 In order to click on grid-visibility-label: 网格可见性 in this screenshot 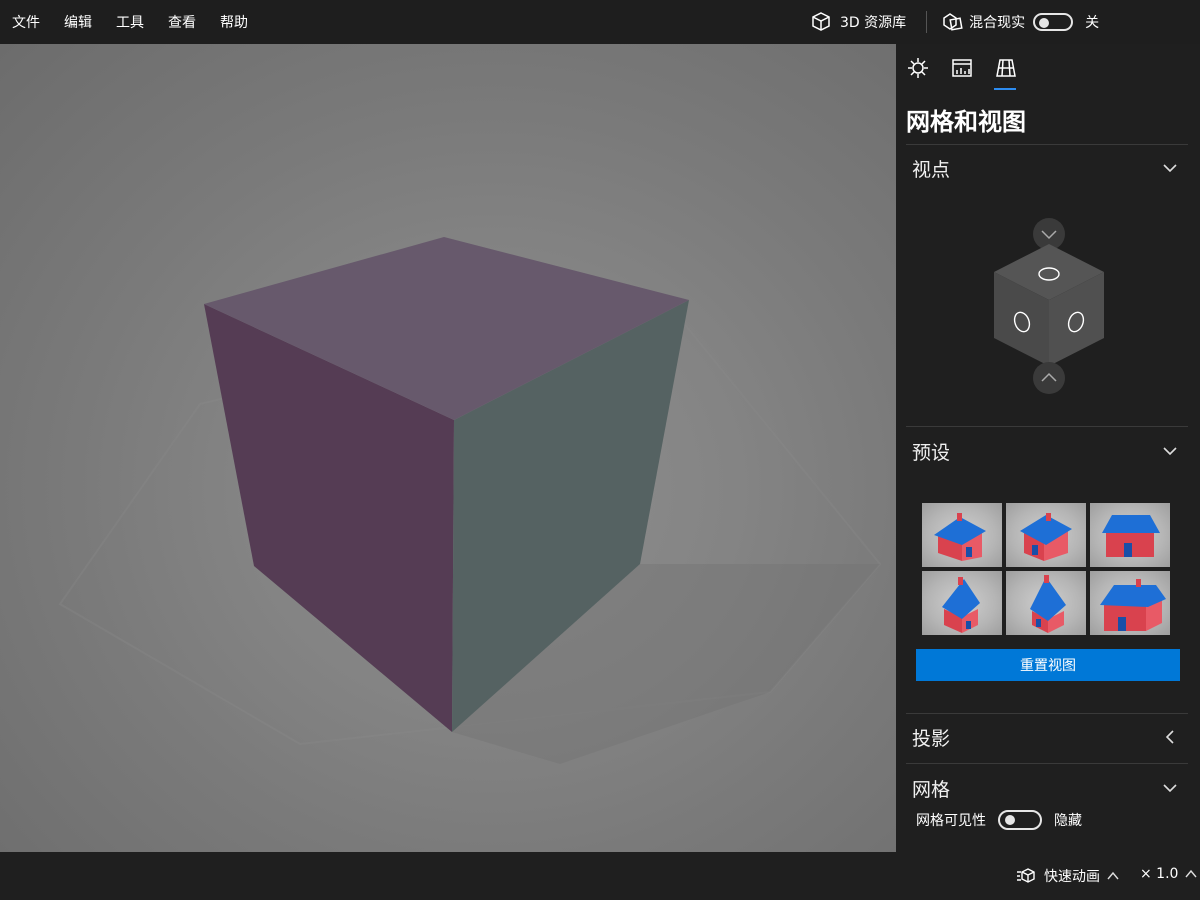, I will do `click(951, 821)`.